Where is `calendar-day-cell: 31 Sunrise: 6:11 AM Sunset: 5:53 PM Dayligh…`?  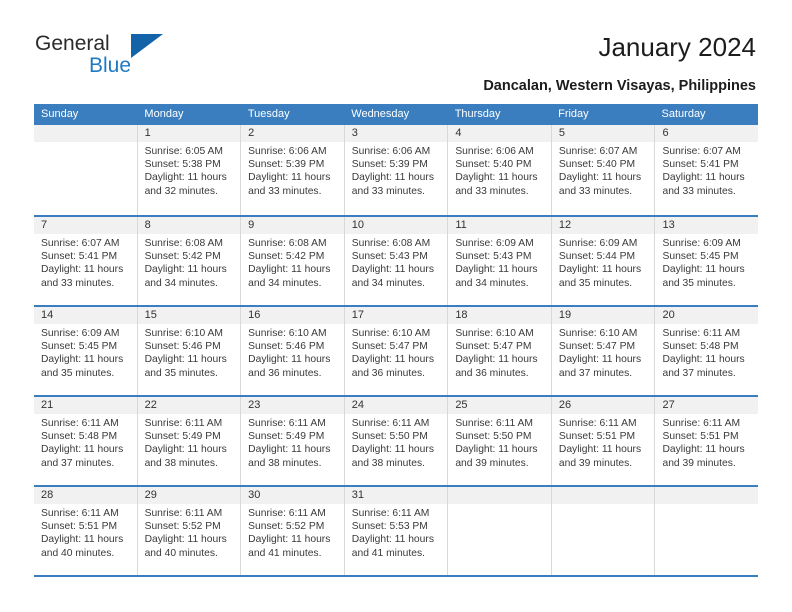
calendar-day-cell: 31 Sunrise: 6:11 AM Sunset: 5:53 PM Dayligh… is located at coordinates (396, 531).